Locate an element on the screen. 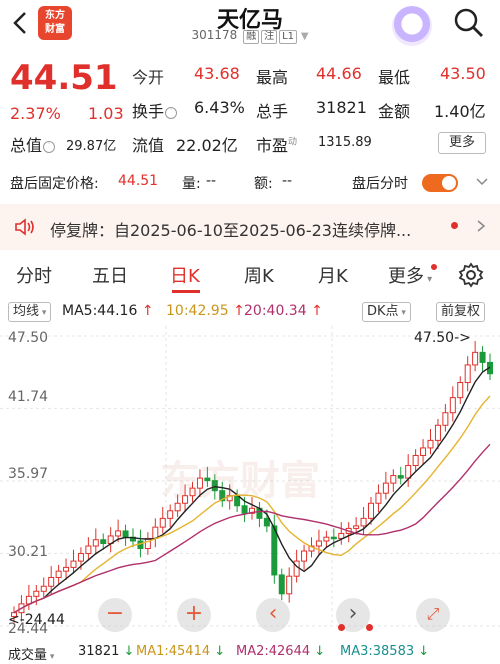  min-price-marker: <-24.44 is located at coordinates (36, 620).